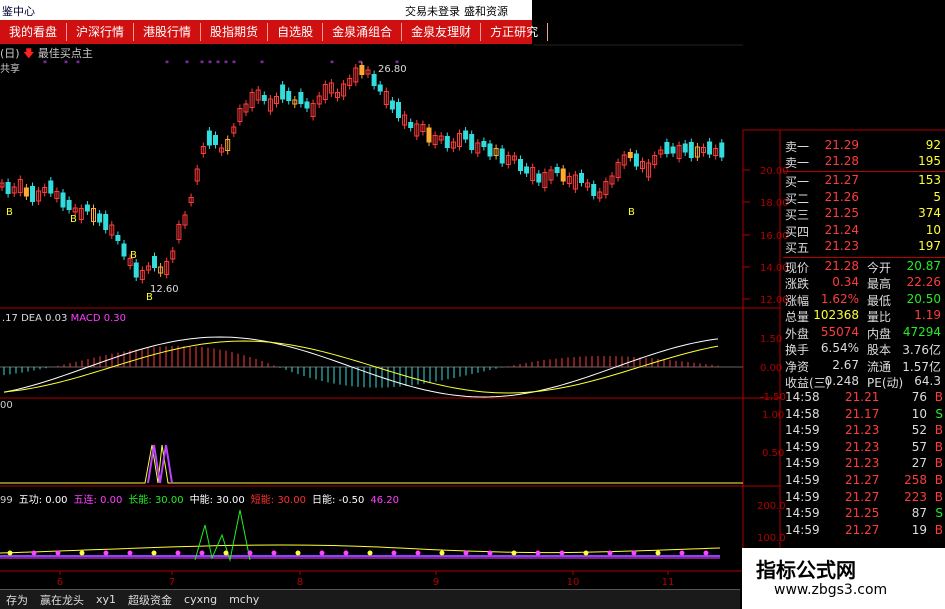 This screenshot has height=609, width=945. I want to click on quote-label: 流通, so click(879, 366).